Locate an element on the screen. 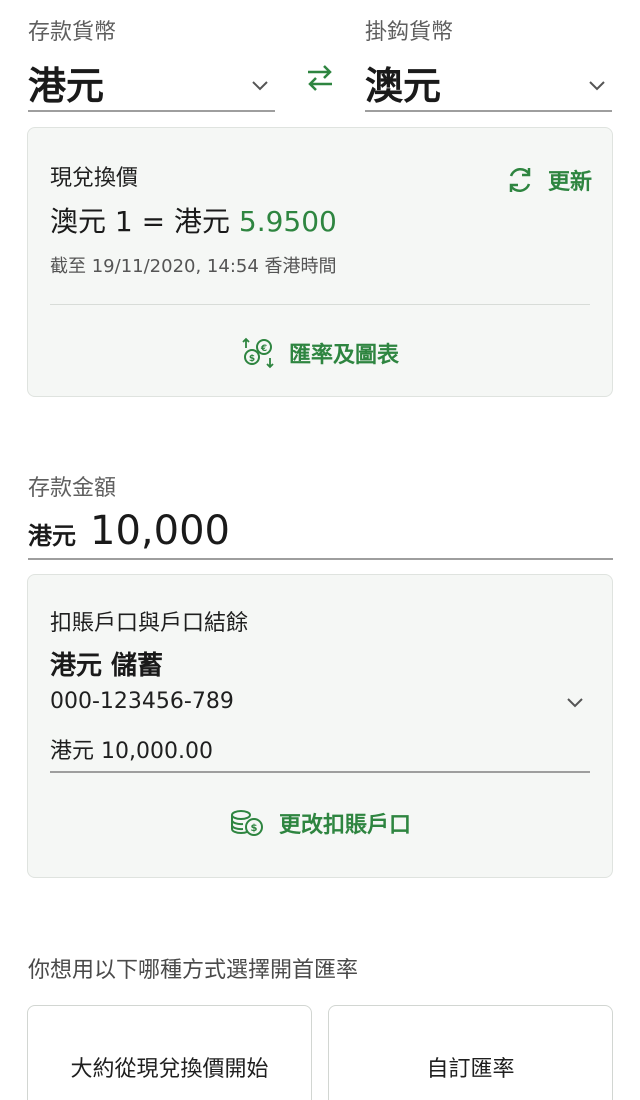 The width and height of the screenshot is (640, 1100). debit-account-select: 港元 儲蓄 000-123456-789 港元 10,000.00 is located at coordinates (320, 707).